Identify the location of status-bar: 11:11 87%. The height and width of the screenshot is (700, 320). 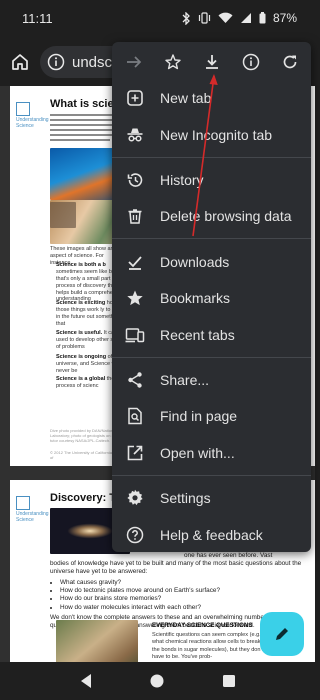
(157, 18).